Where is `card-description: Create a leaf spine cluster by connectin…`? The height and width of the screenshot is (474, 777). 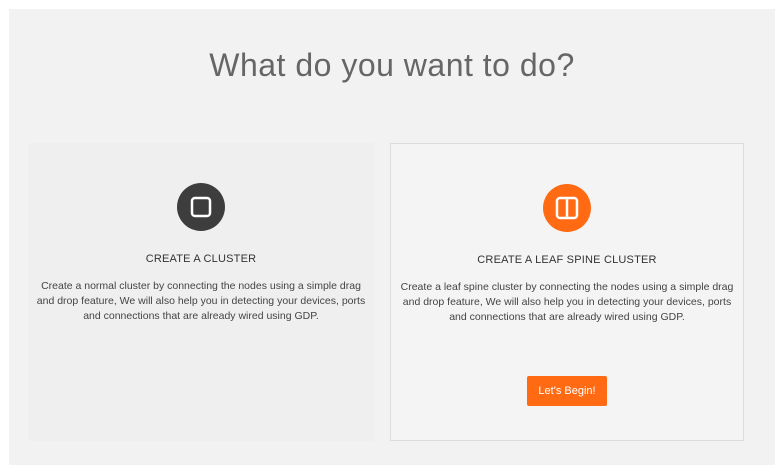 card-description: Create a leaf spine cluster by connectin… is located at coordinates (567, 302).